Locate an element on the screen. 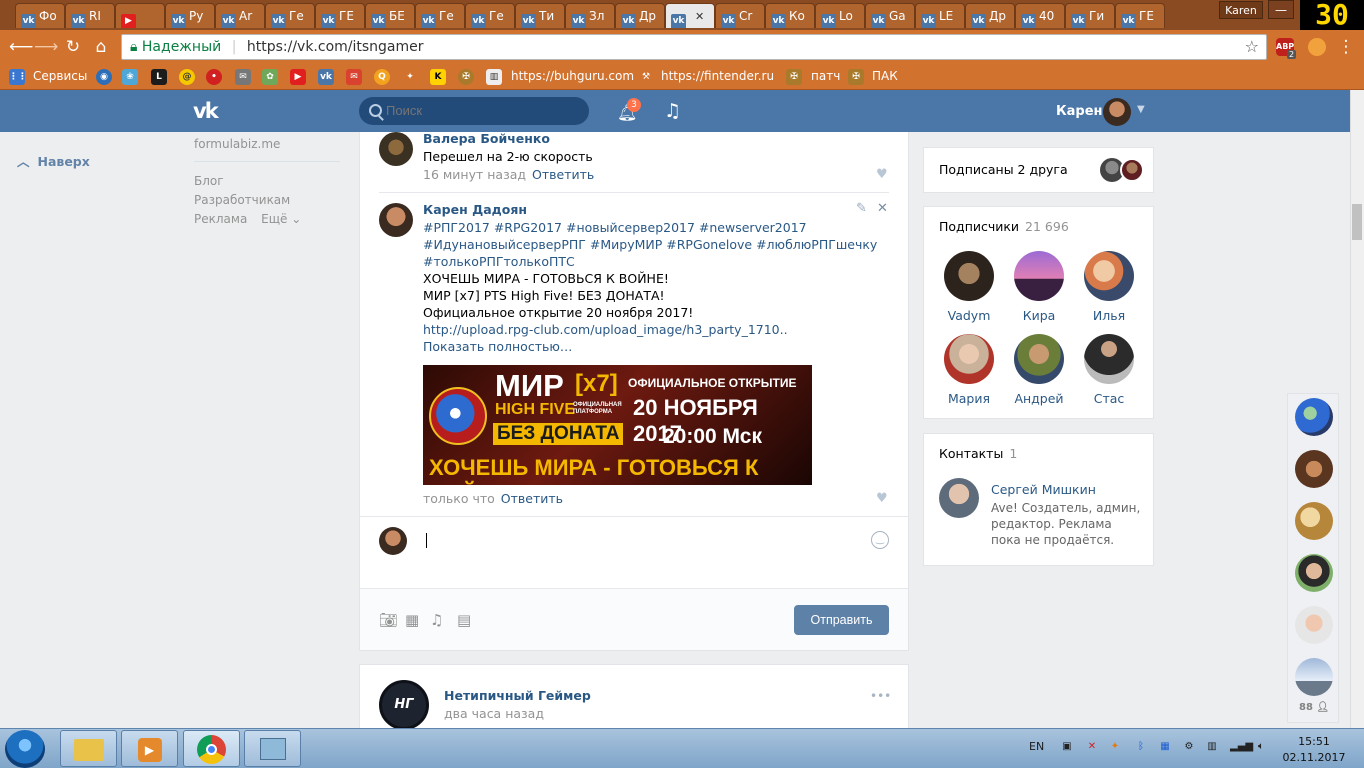 Image resolution: width=1364 pixels, height=768 pixels. subscriber-item: Стас is located at coordinates (1109, 370).